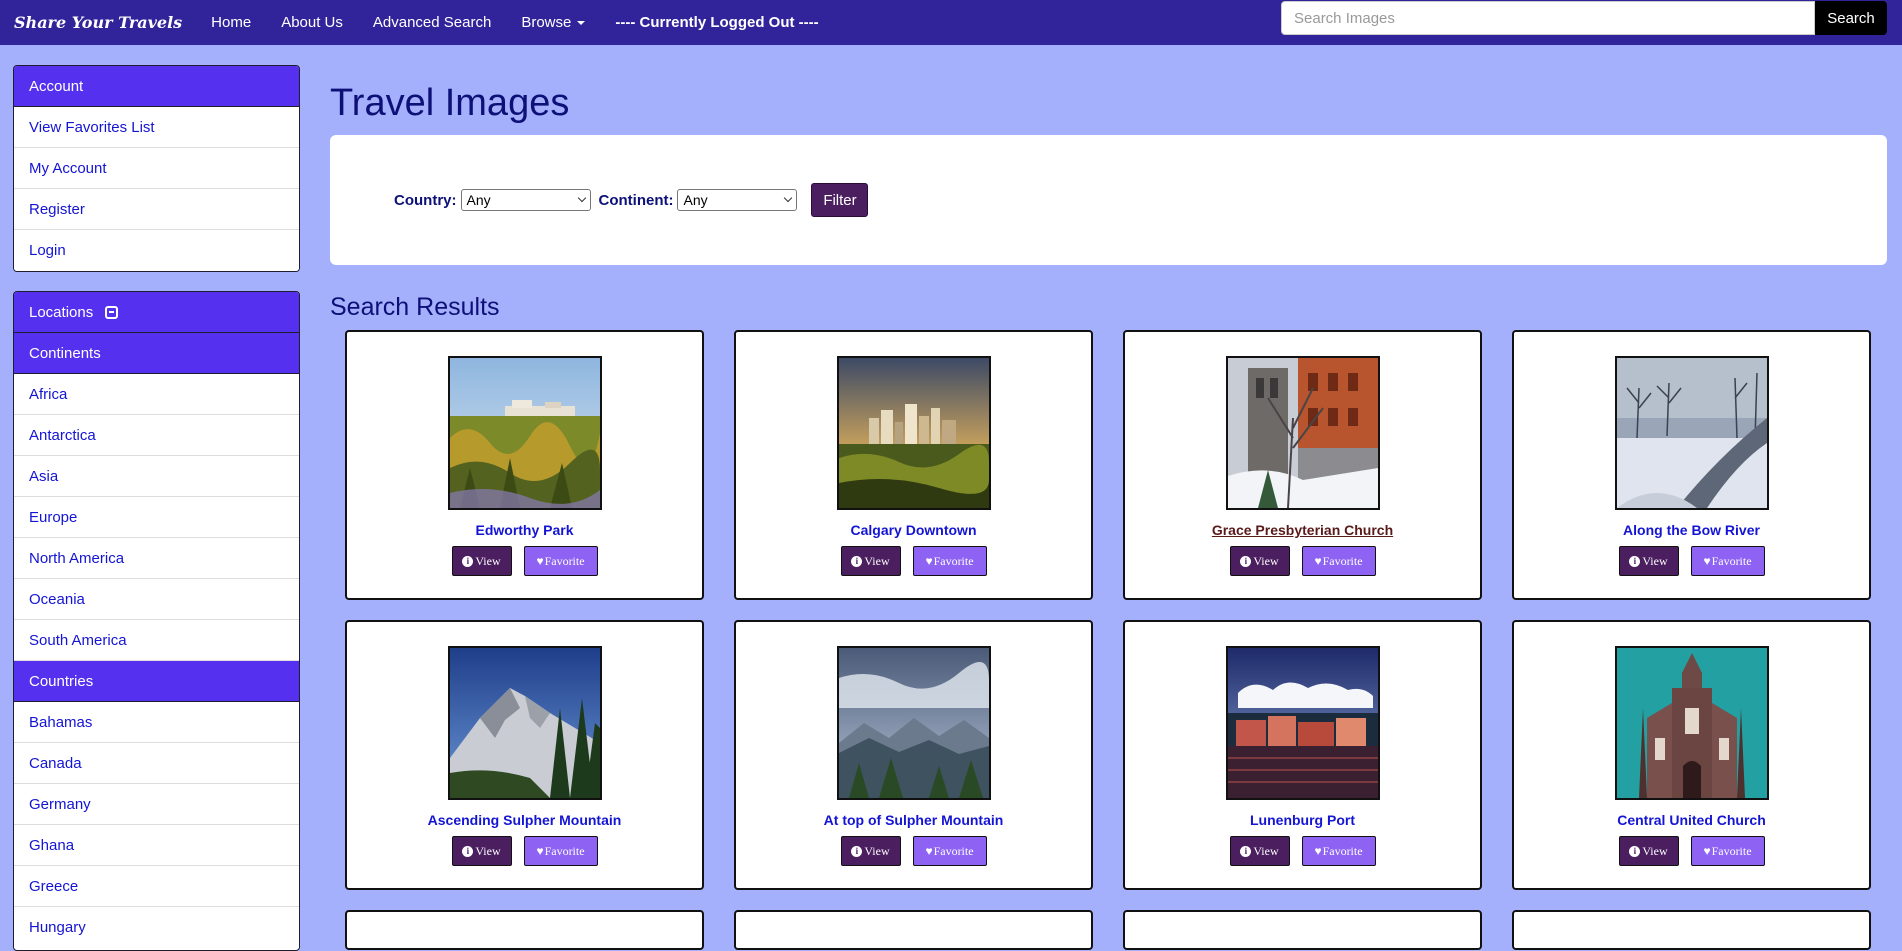 This screenshot has width=1902, height=951. What do you see at coordinates (156, 250) in the screenshot?
I see `account-item-login: Login` at bounding box center [156, 250].